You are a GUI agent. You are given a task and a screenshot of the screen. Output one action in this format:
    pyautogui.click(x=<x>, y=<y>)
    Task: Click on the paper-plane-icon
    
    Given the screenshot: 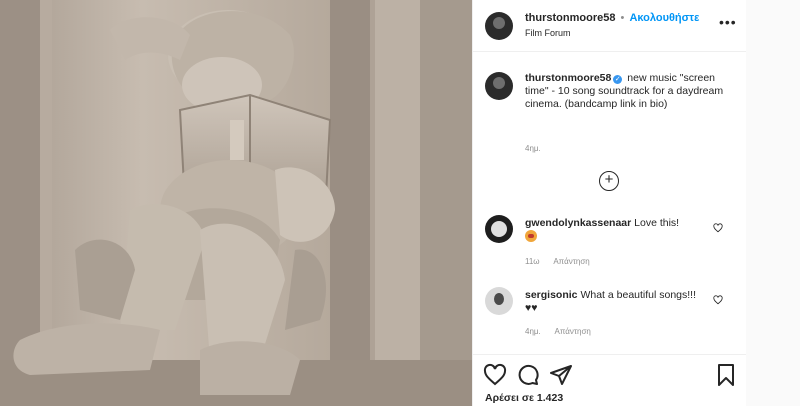 What is the action you would take?
    pyautogui.click(x=561, y=375)
    